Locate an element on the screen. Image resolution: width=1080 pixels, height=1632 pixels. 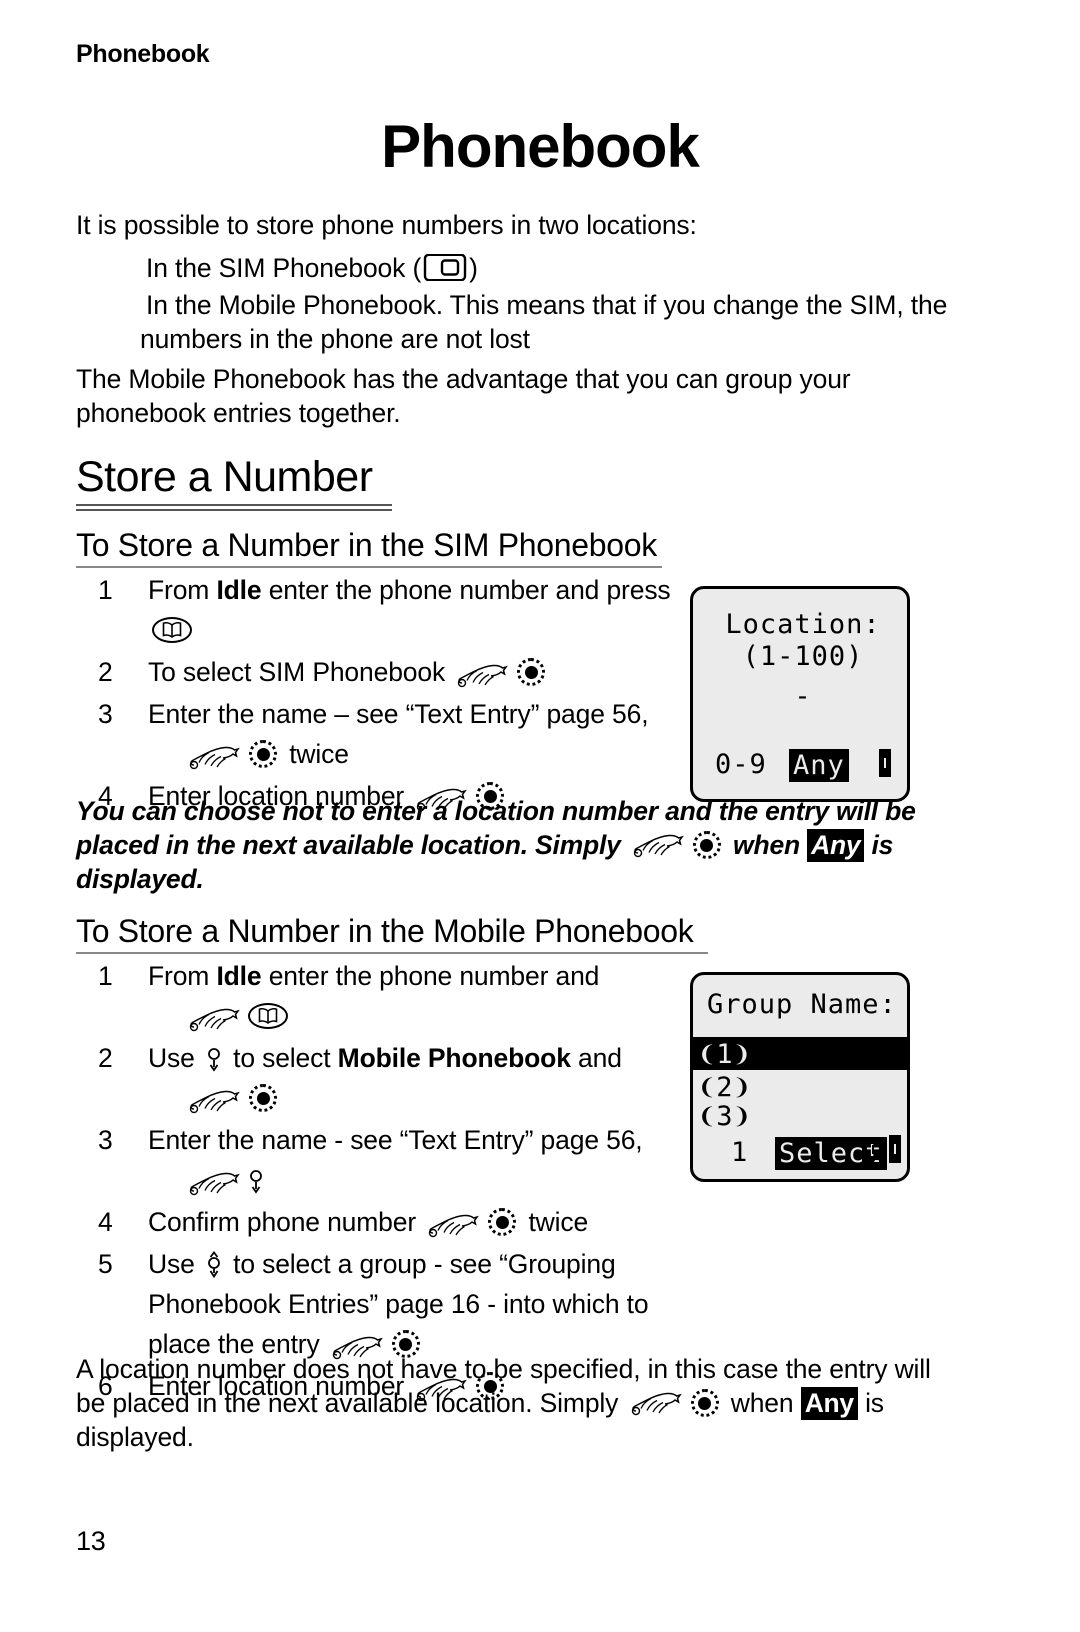
step-item: 2 To select SIM Phonebook is located at coordinates (376, 672).